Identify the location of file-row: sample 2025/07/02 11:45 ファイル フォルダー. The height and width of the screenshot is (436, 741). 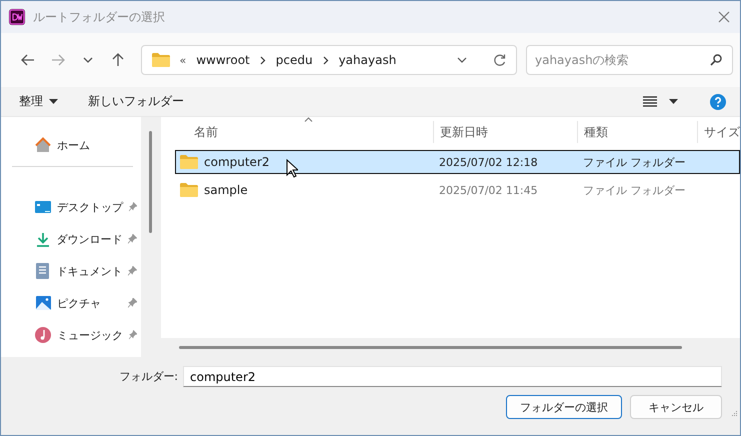
(457, 190).